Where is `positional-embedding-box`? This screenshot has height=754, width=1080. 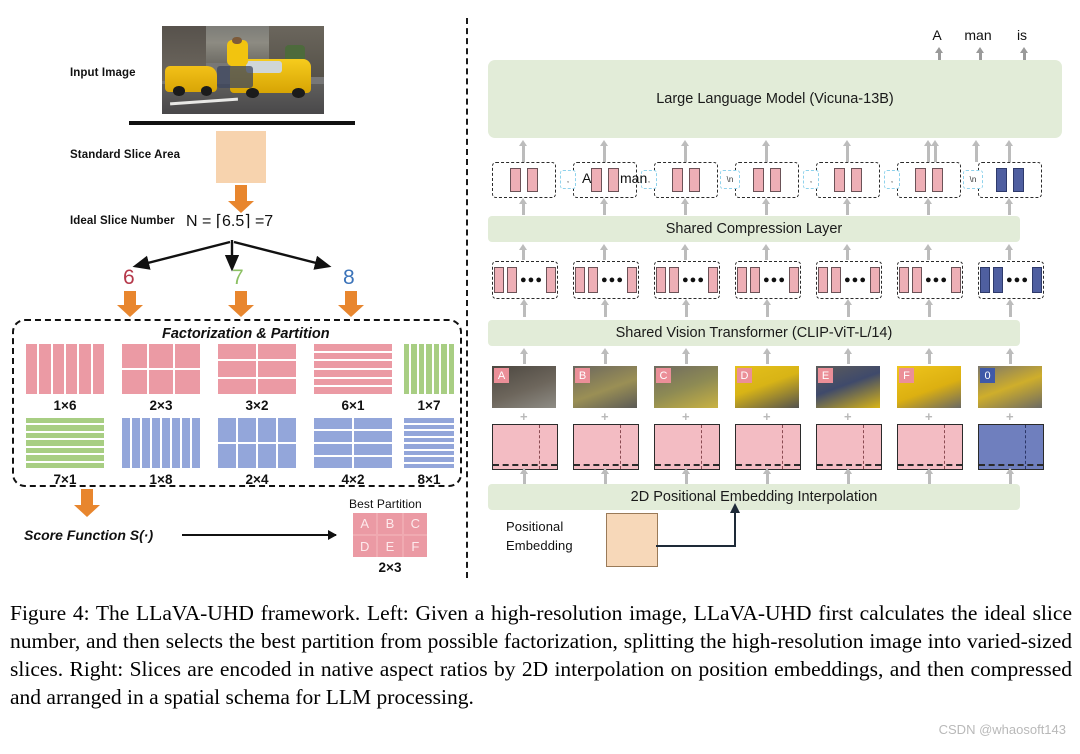
positional-embedding-box is located at coordinates (632, 540).